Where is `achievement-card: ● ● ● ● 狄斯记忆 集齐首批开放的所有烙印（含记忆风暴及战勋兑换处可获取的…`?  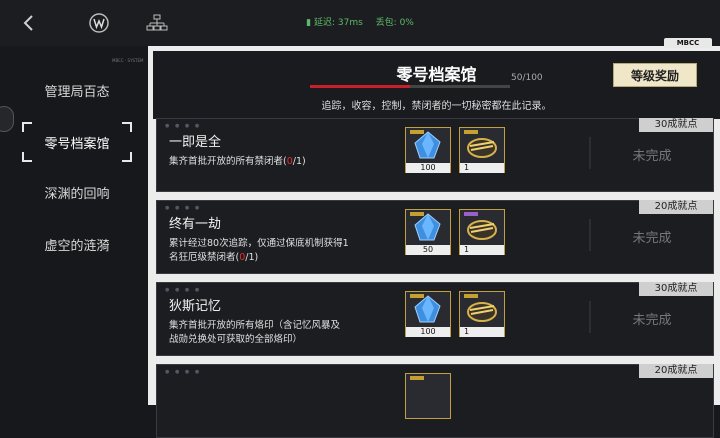 achievement-card: ● ● ● ● 狄斯记忆 集齐首批开放的所有烙印（含记忆风暴及战勋兑换处可获取的… is located at coordinates (435, 319).